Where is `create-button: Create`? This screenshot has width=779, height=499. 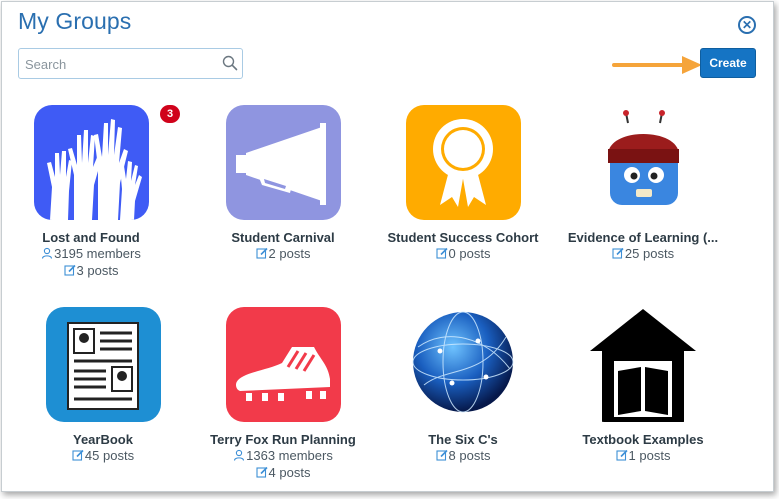
create-button: Create is located at coordinates (728, 63).